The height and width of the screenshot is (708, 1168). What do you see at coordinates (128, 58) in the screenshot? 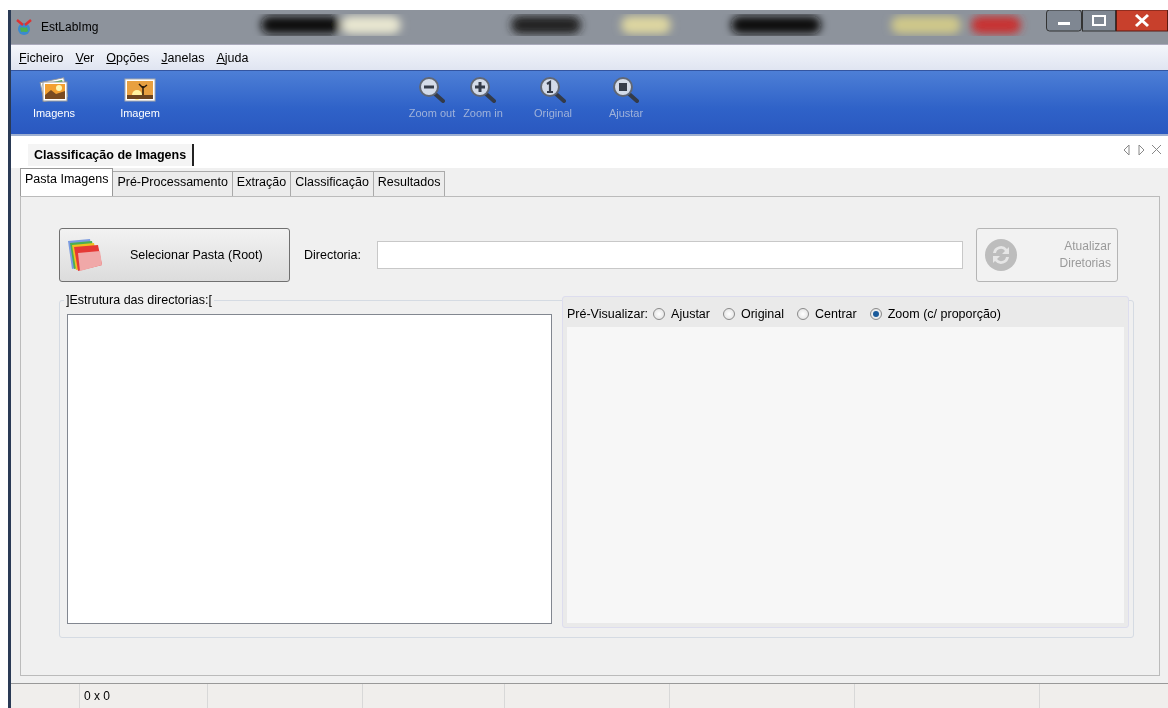
I see `menu-item: Opções` at bounding box center [128, 58].